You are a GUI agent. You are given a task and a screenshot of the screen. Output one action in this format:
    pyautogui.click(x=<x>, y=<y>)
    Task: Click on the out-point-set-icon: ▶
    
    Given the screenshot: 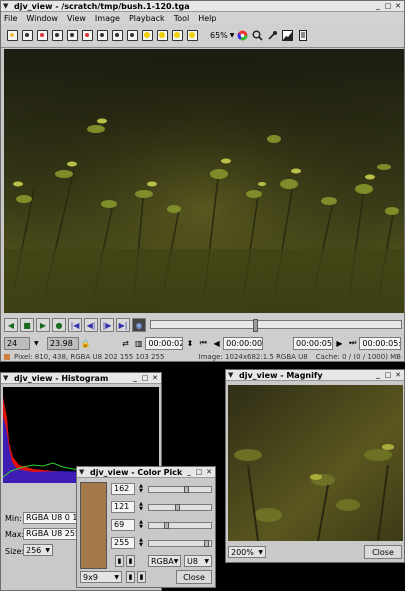 What is the action you would take?
    pyautogui.click(x=339, y=343)
    